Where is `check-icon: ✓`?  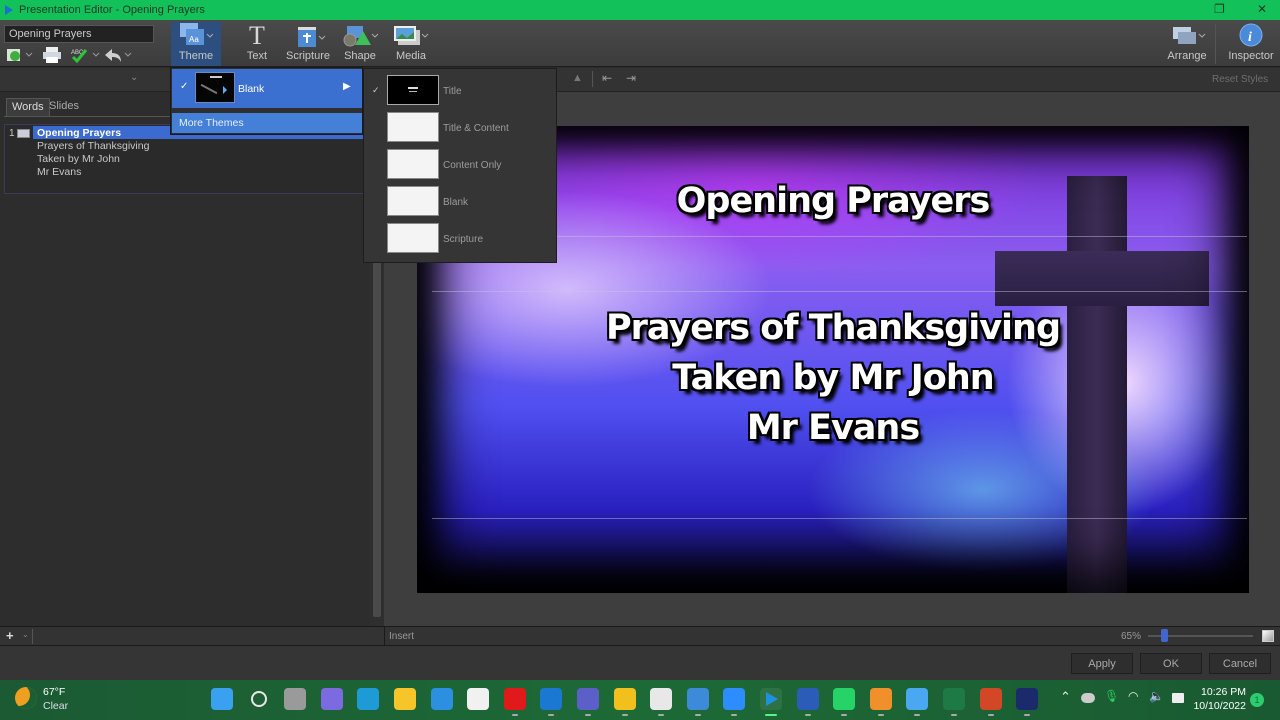 check-icon: ✓ is located at coordinates (184, 86).